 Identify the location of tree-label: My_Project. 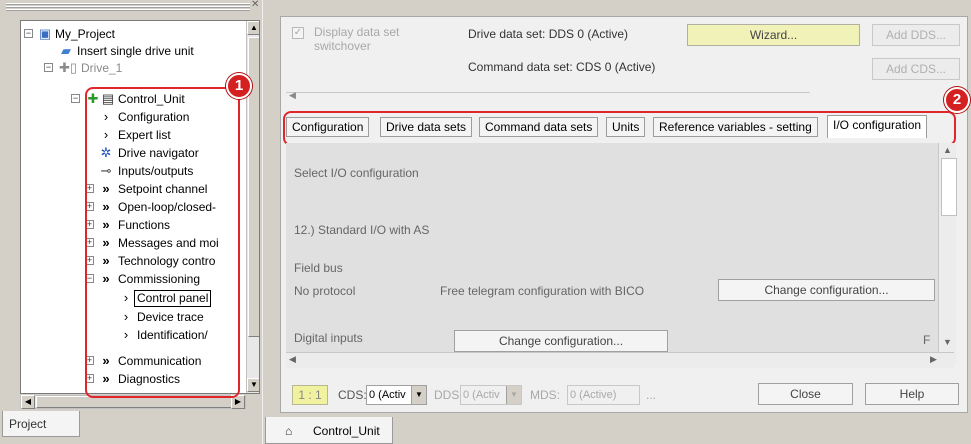
(85, 34).